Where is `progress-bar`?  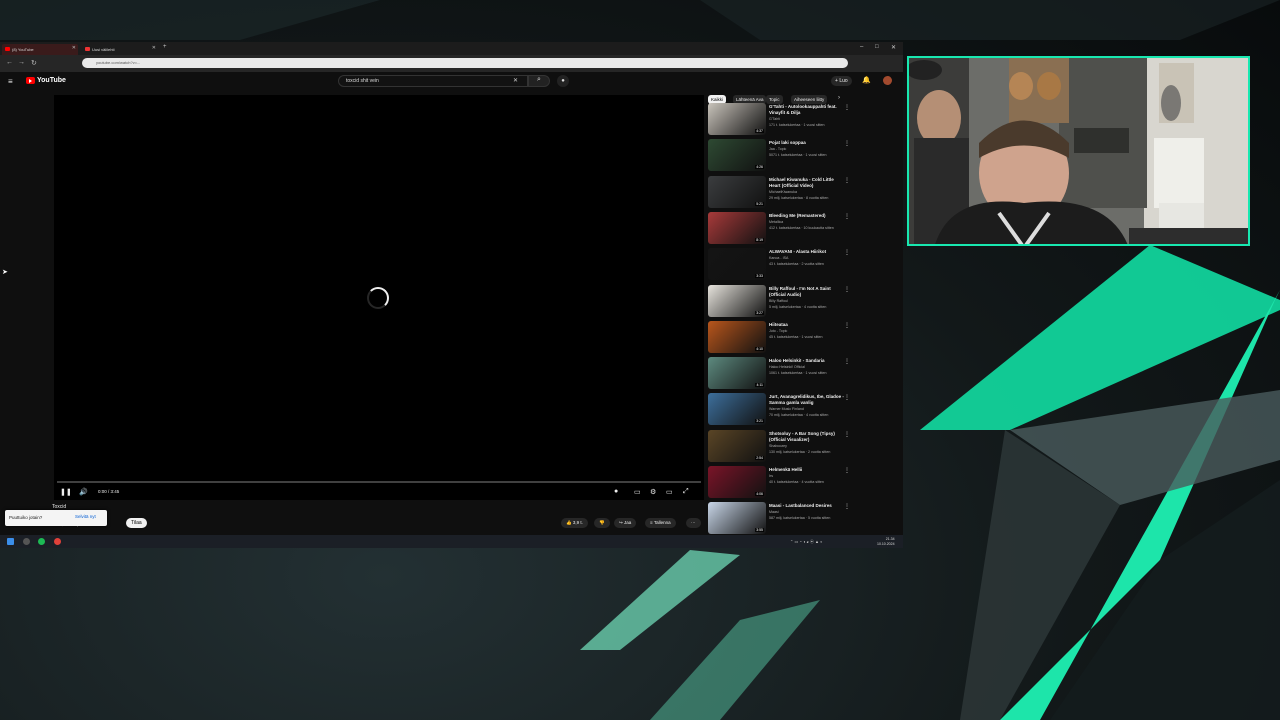 progress-bar is located at coordinates (379, 482).